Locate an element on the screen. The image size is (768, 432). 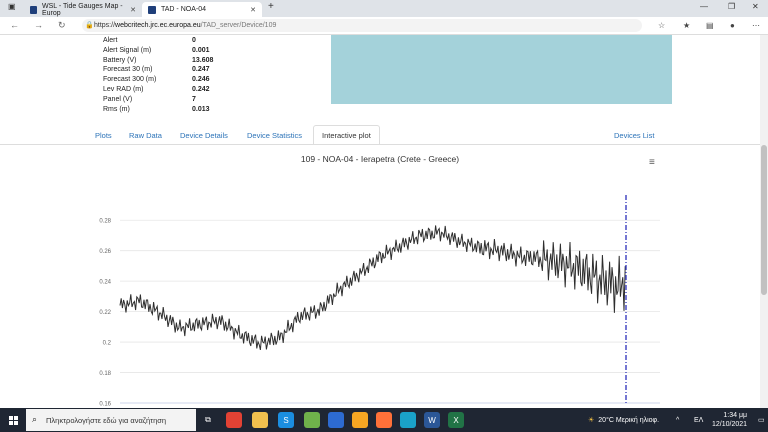
forward-icon: → is located at coordinates (38, 25).